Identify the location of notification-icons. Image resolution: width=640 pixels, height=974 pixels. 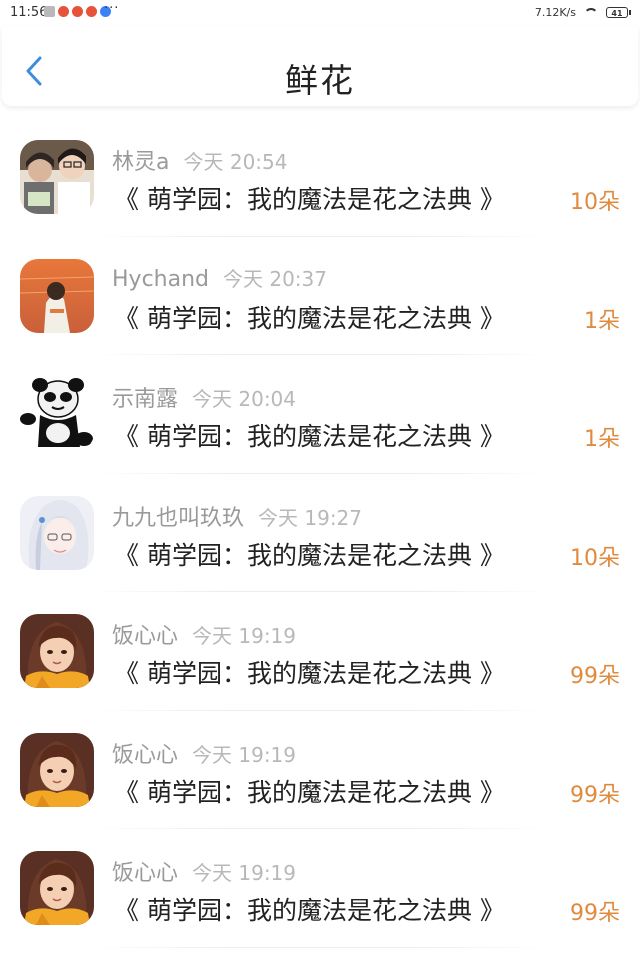
(77, 11).